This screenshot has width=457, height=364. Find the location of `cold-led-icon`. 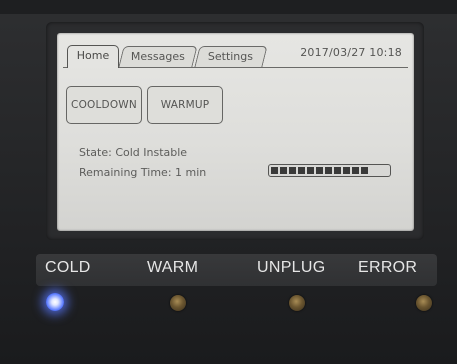

cold-led-icon is located at coordinates (55, 302).